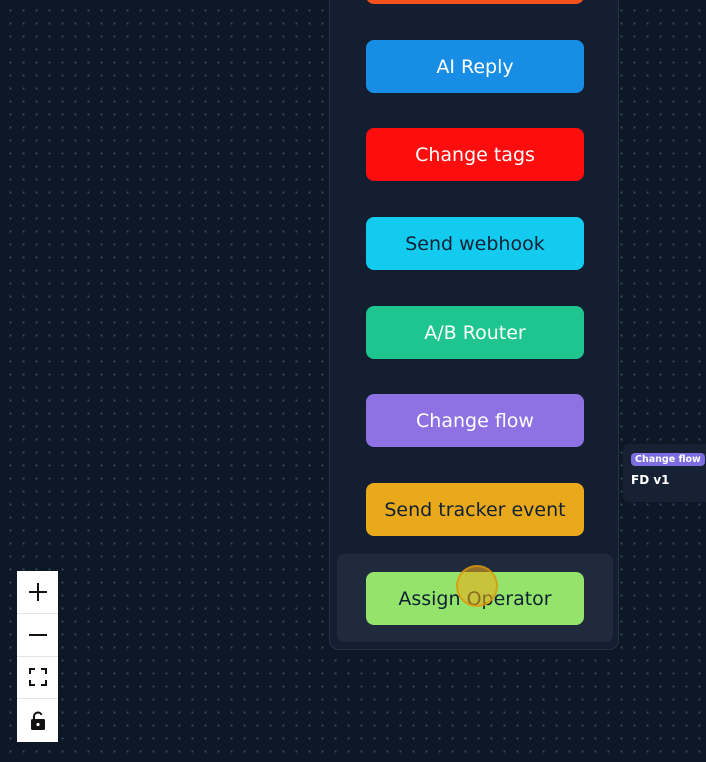  What do you see at coordinates (668, 459) in the screenshot?
I see `node-type-badge: Change flow` at bounding box center [668, 459].